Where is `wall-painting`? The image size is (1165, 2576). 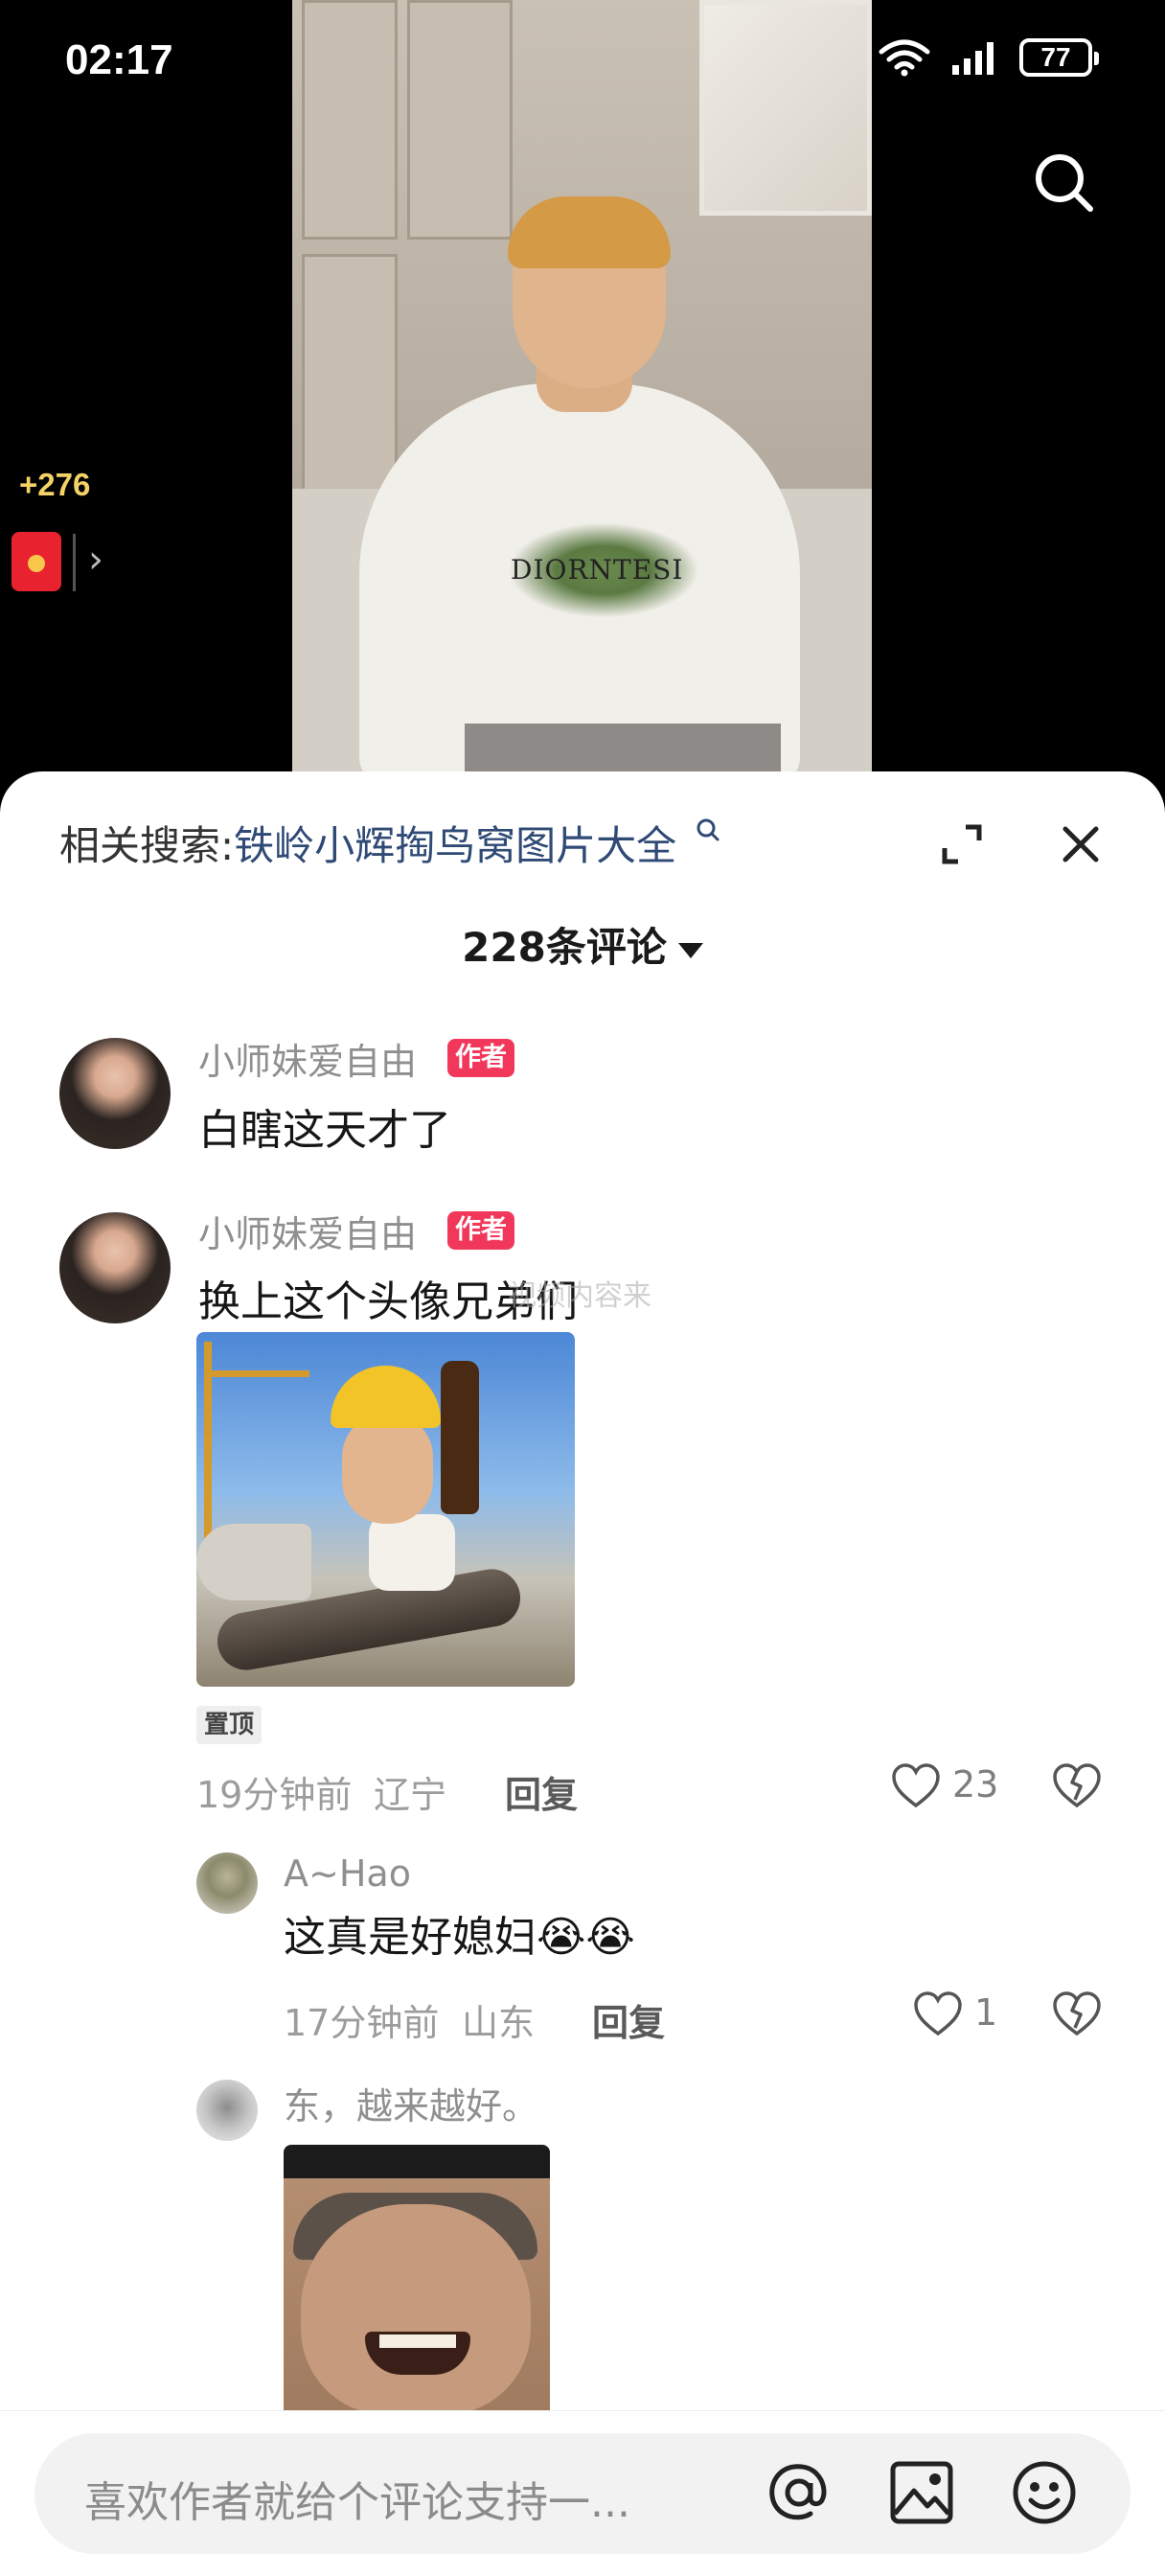 wall-painting is located at coordinates (786, 108).